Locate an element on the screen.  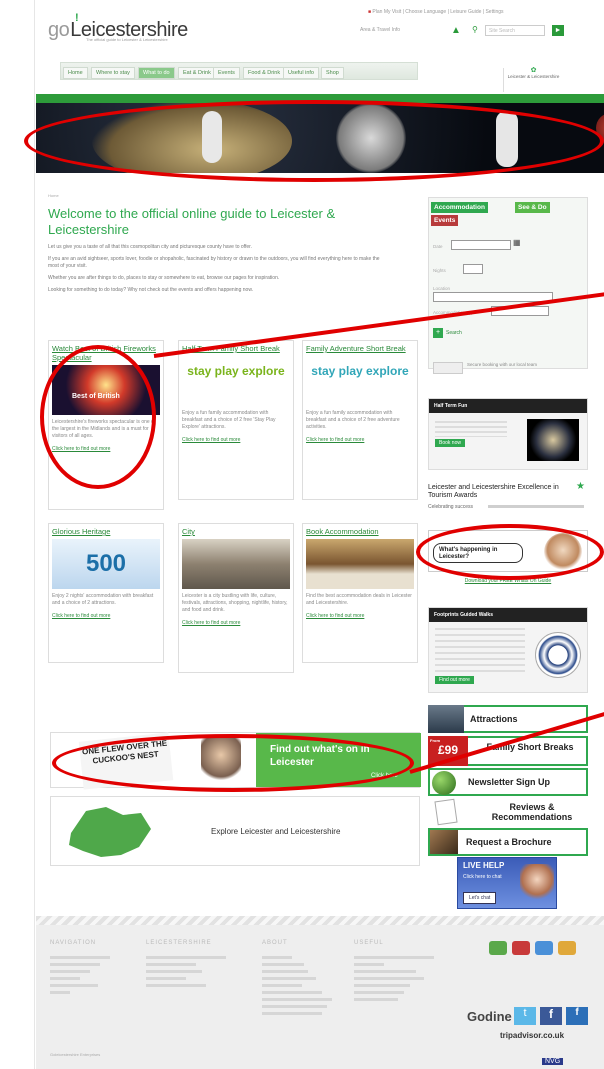
nav-item-stay: Where to stay is located at coordinates (113, 73).